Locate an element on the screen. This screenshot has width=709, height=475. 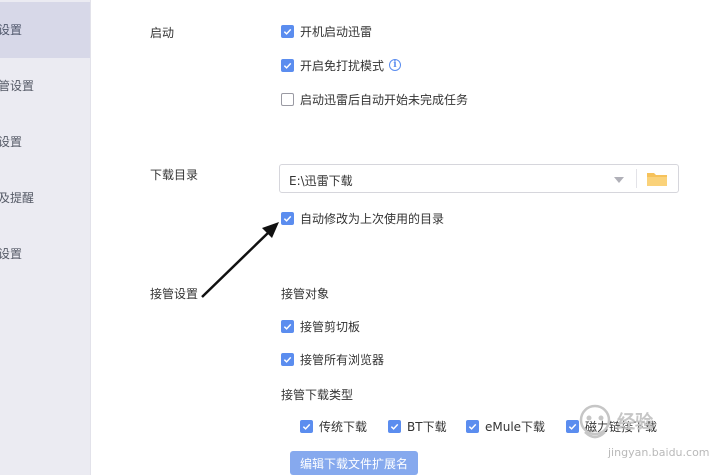
edit-extensions-button: 编辑下载文件扩展名 is located at coordinates (354, 463).